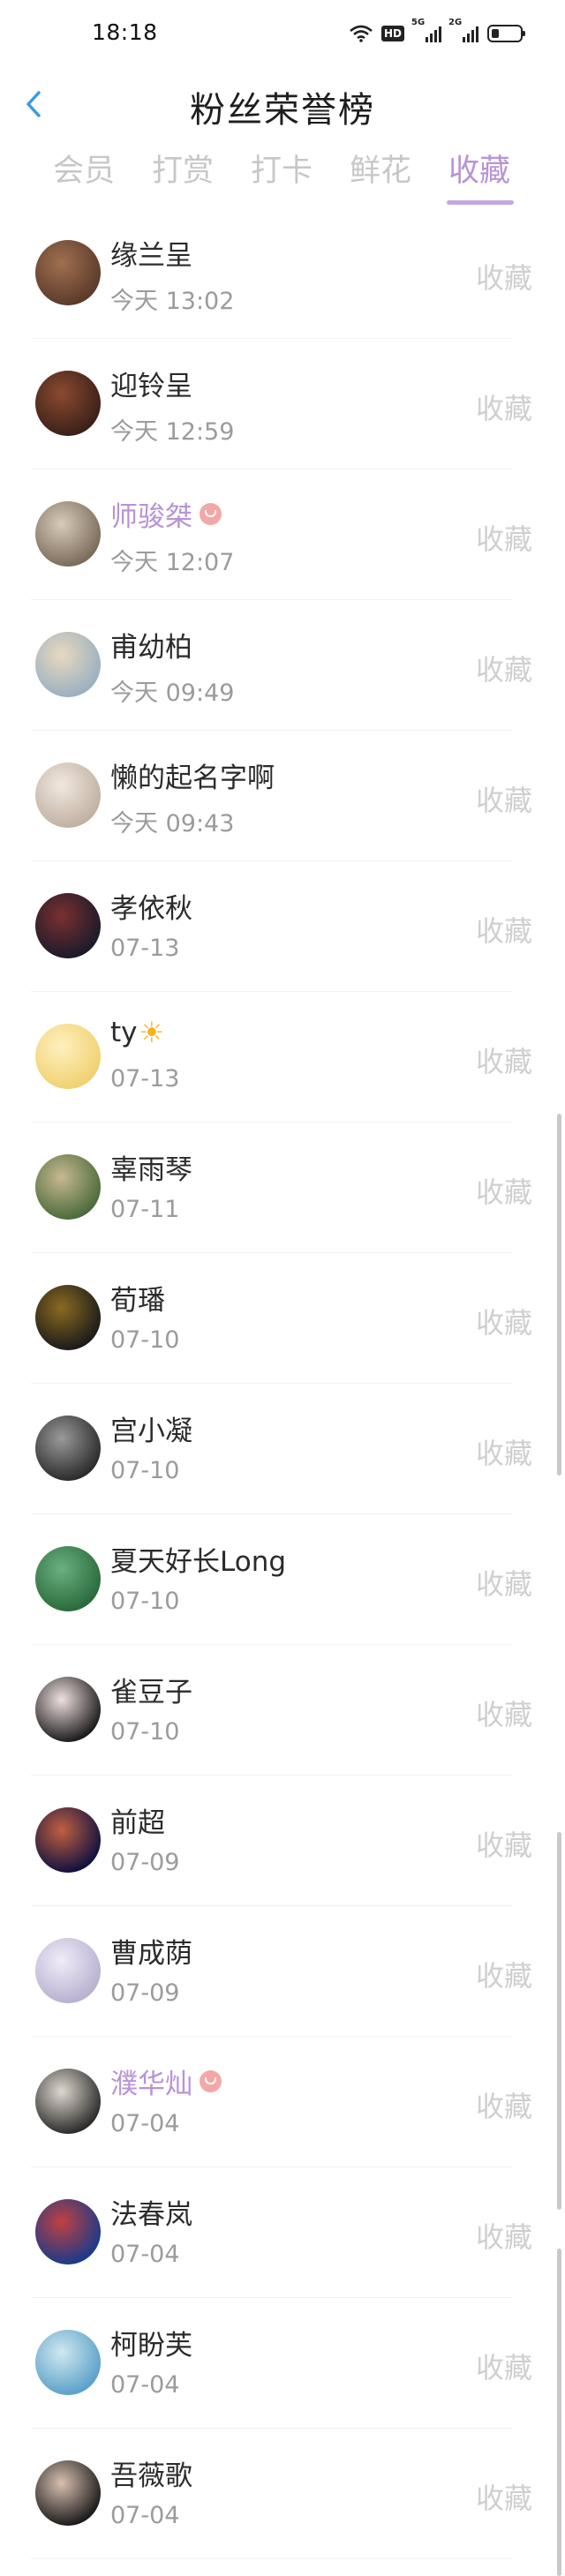  What do you see at coordinates (151, 2084) in the screenshot?
I see `fan-name-text: 濮华灿` at bounding box center [151, 2084].